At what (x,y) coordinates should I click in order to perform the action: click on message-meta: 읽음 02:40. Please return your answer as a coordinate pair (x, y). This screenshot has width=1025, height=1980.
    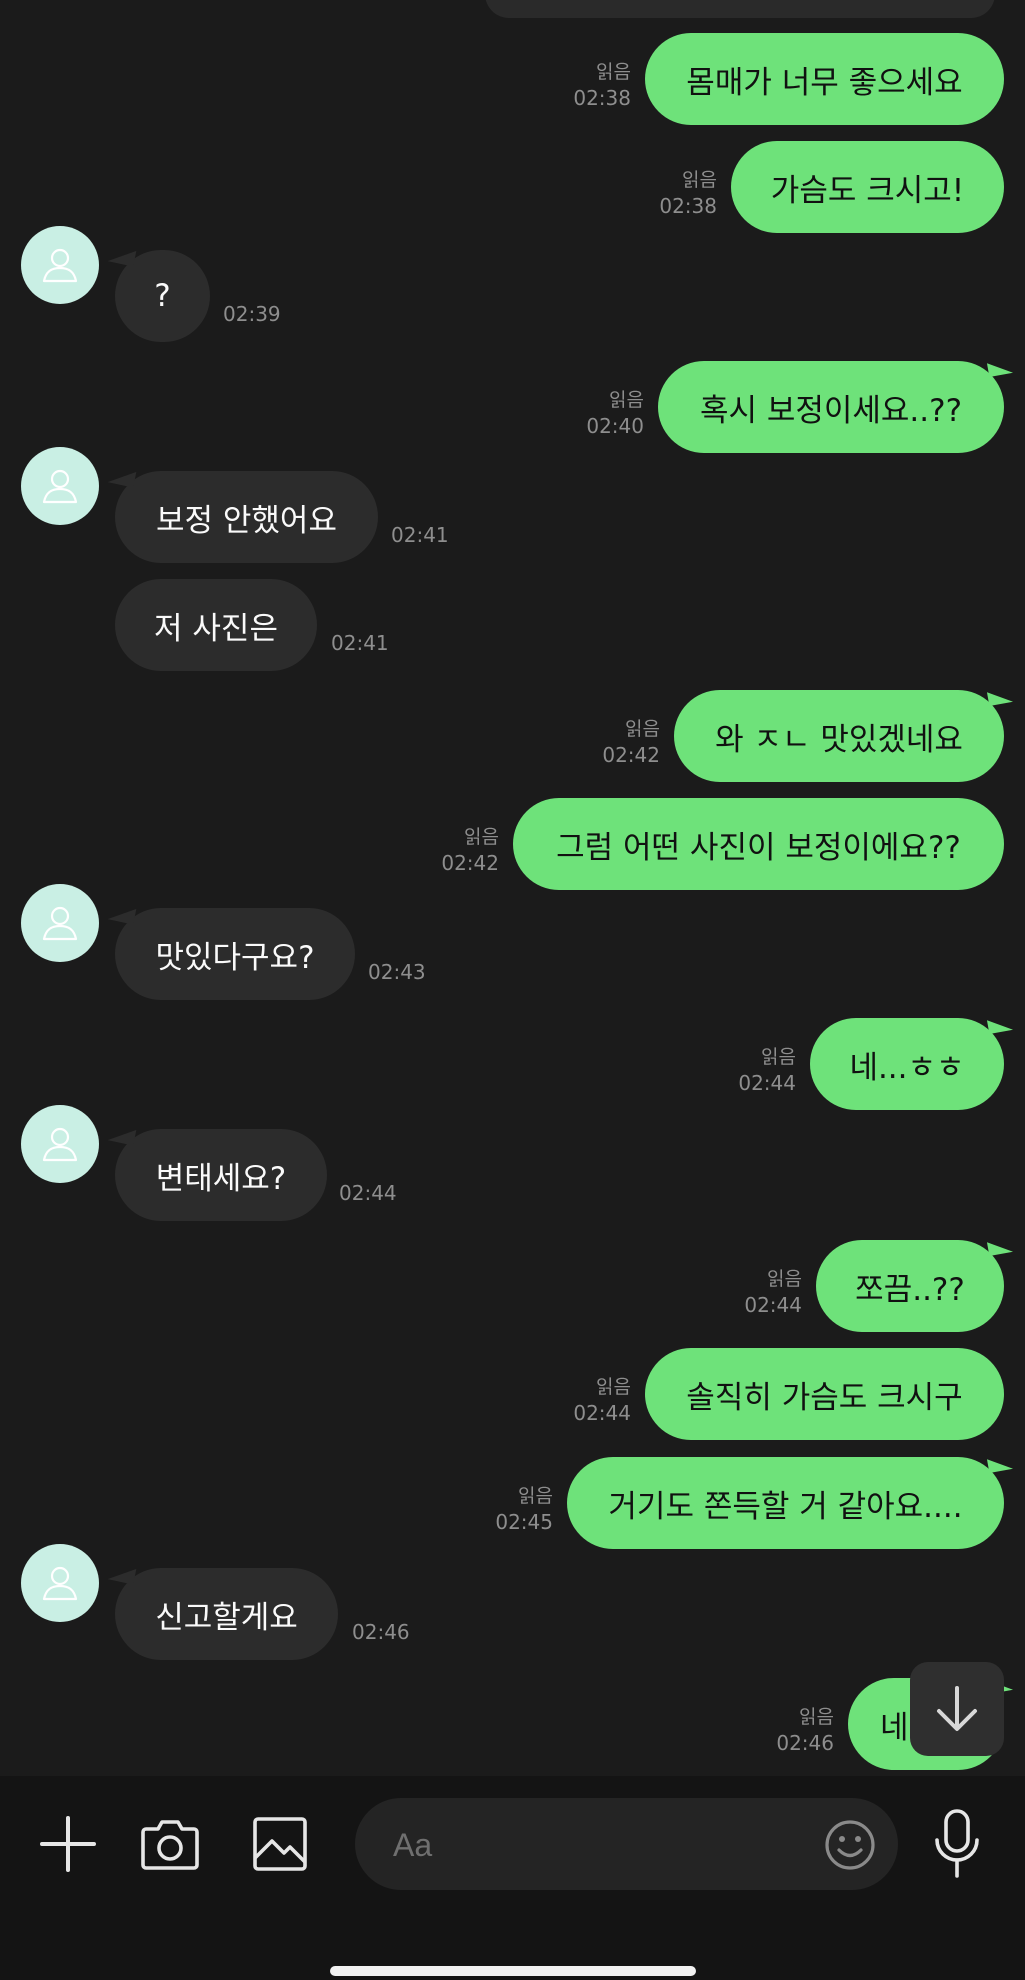
    Looking at the image, I should click on (615, 413).